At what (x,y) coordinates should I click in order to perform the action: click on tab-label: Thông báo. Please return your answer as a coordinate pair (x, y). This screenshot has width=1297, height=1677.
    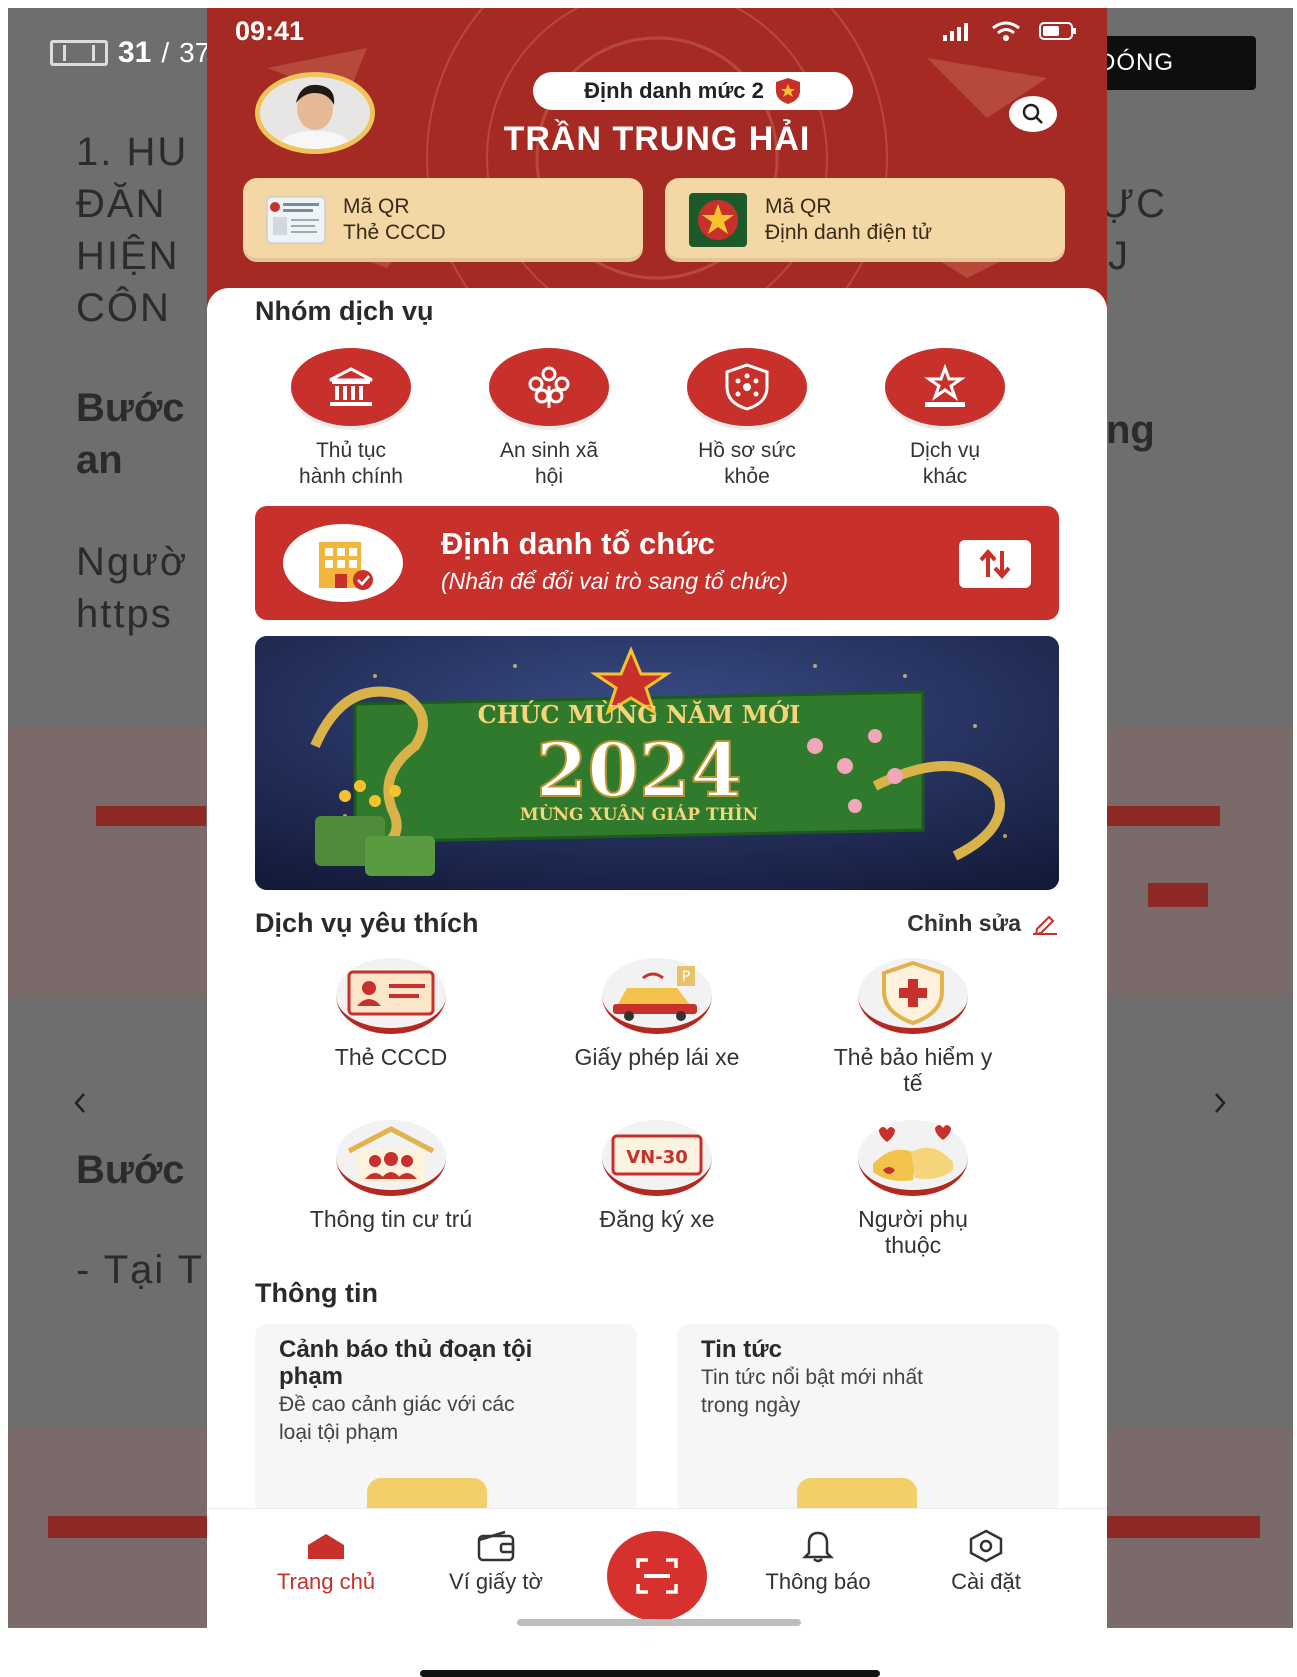
    Looking at the image, I should click on (818, 1581).